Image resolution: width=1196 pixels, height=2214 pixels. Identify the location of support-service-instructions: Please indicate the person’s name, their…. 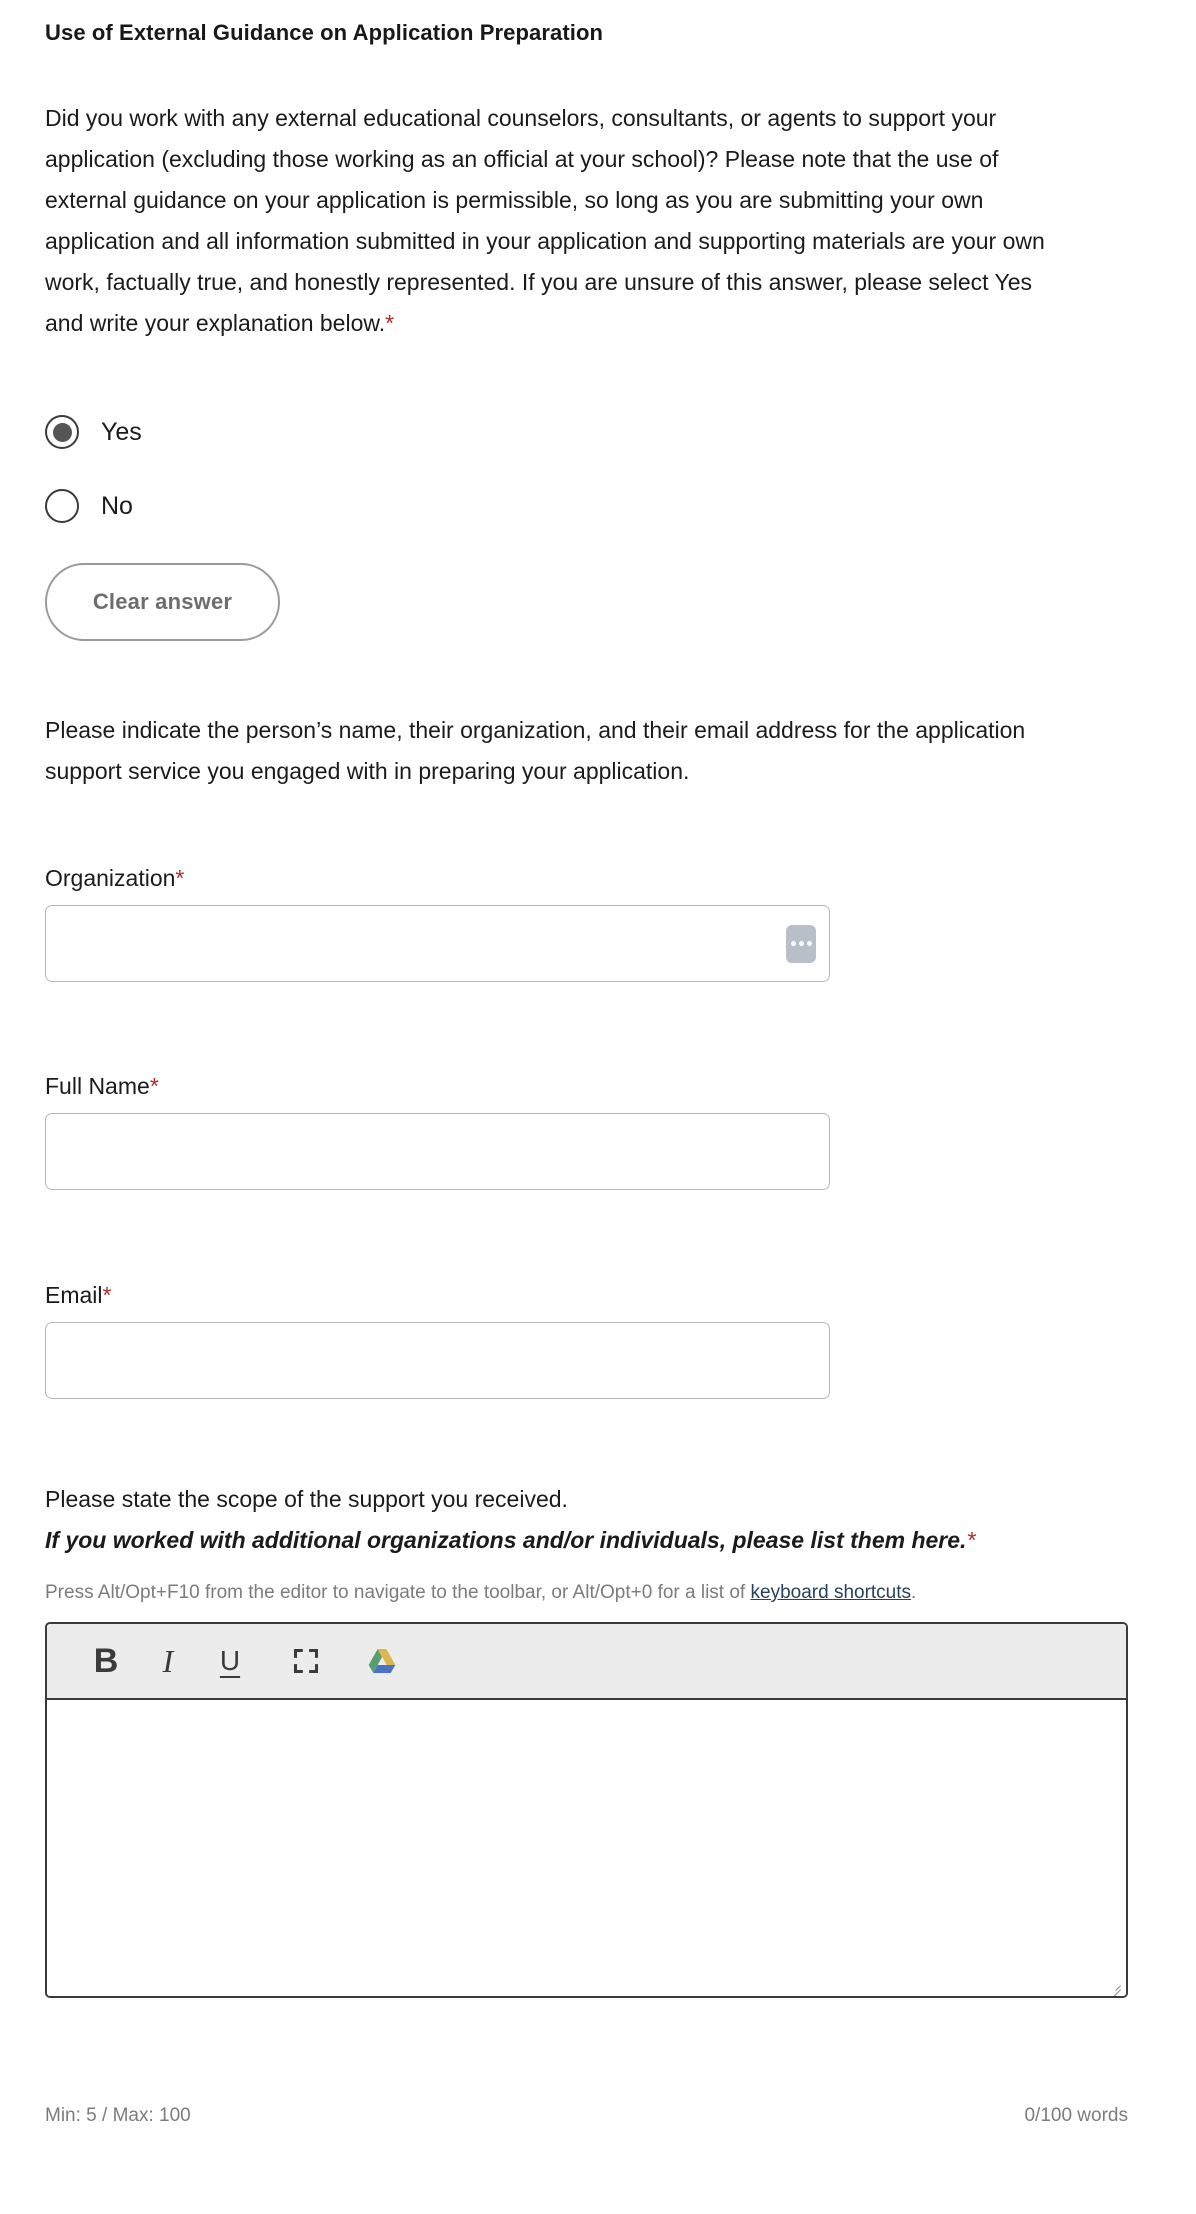
(535, 750).